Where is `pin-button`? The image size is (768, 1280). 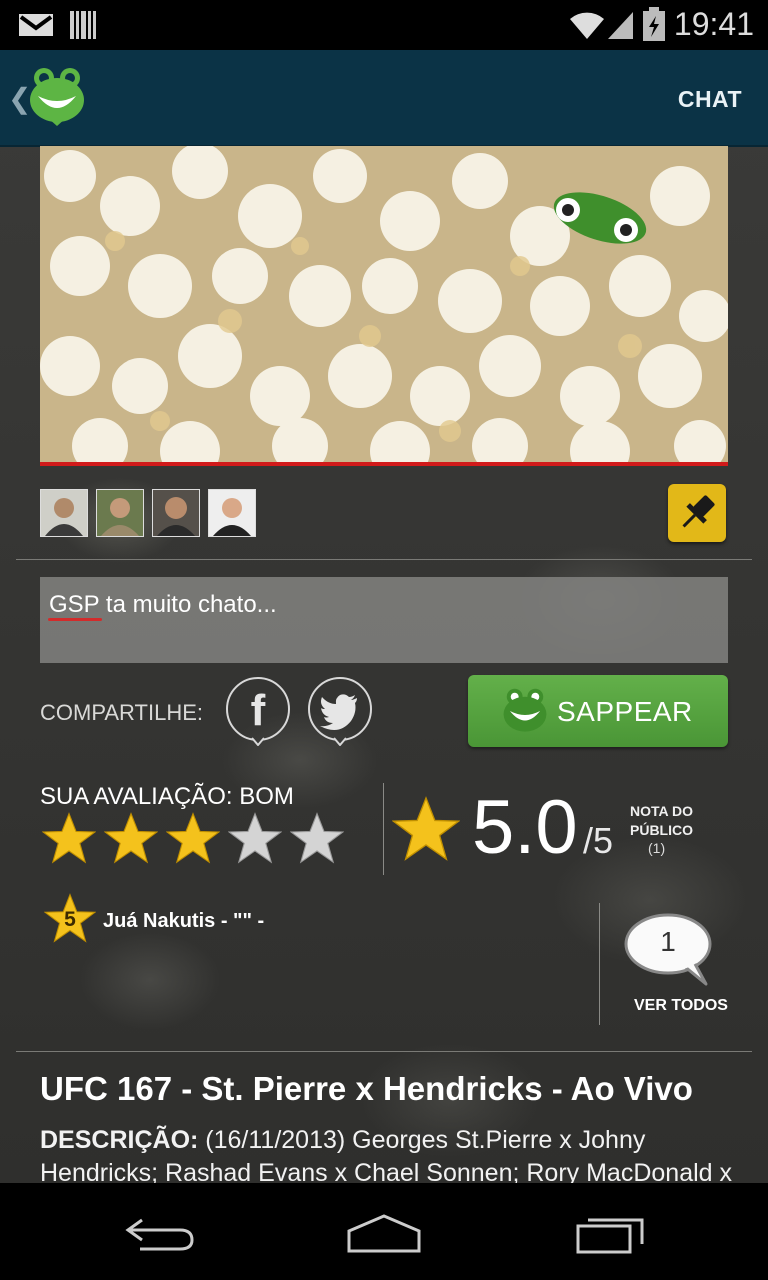
pin-button is located at coordinates (697, 513).